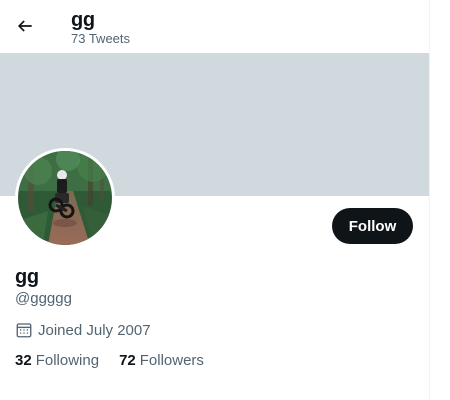 The width and height of the screenshot is (450, 400). What do you see at coordinates (23, 360) in the screenshot?
I see `following-count: 32` at bounding box center [23, 360].